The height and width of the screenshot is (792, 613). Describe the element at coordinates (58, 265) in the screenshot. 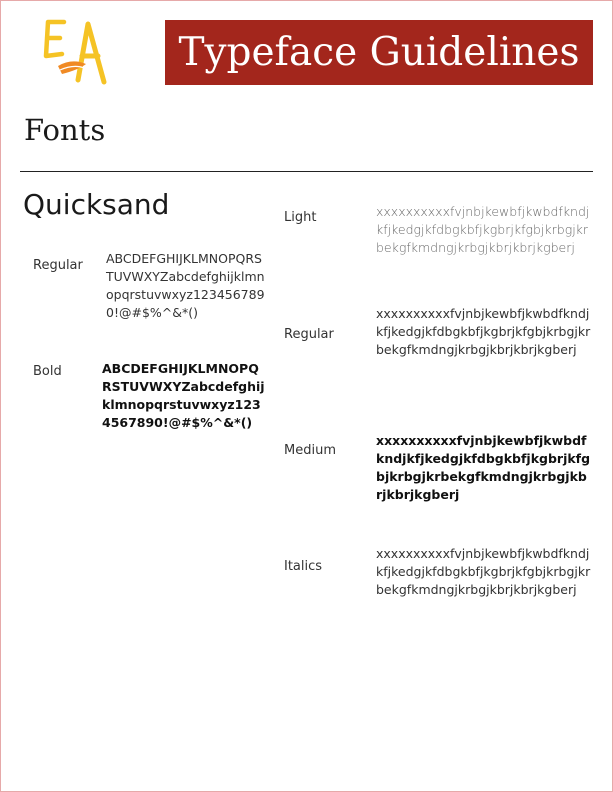

I see `weight-label-regular: Regular` at that location.